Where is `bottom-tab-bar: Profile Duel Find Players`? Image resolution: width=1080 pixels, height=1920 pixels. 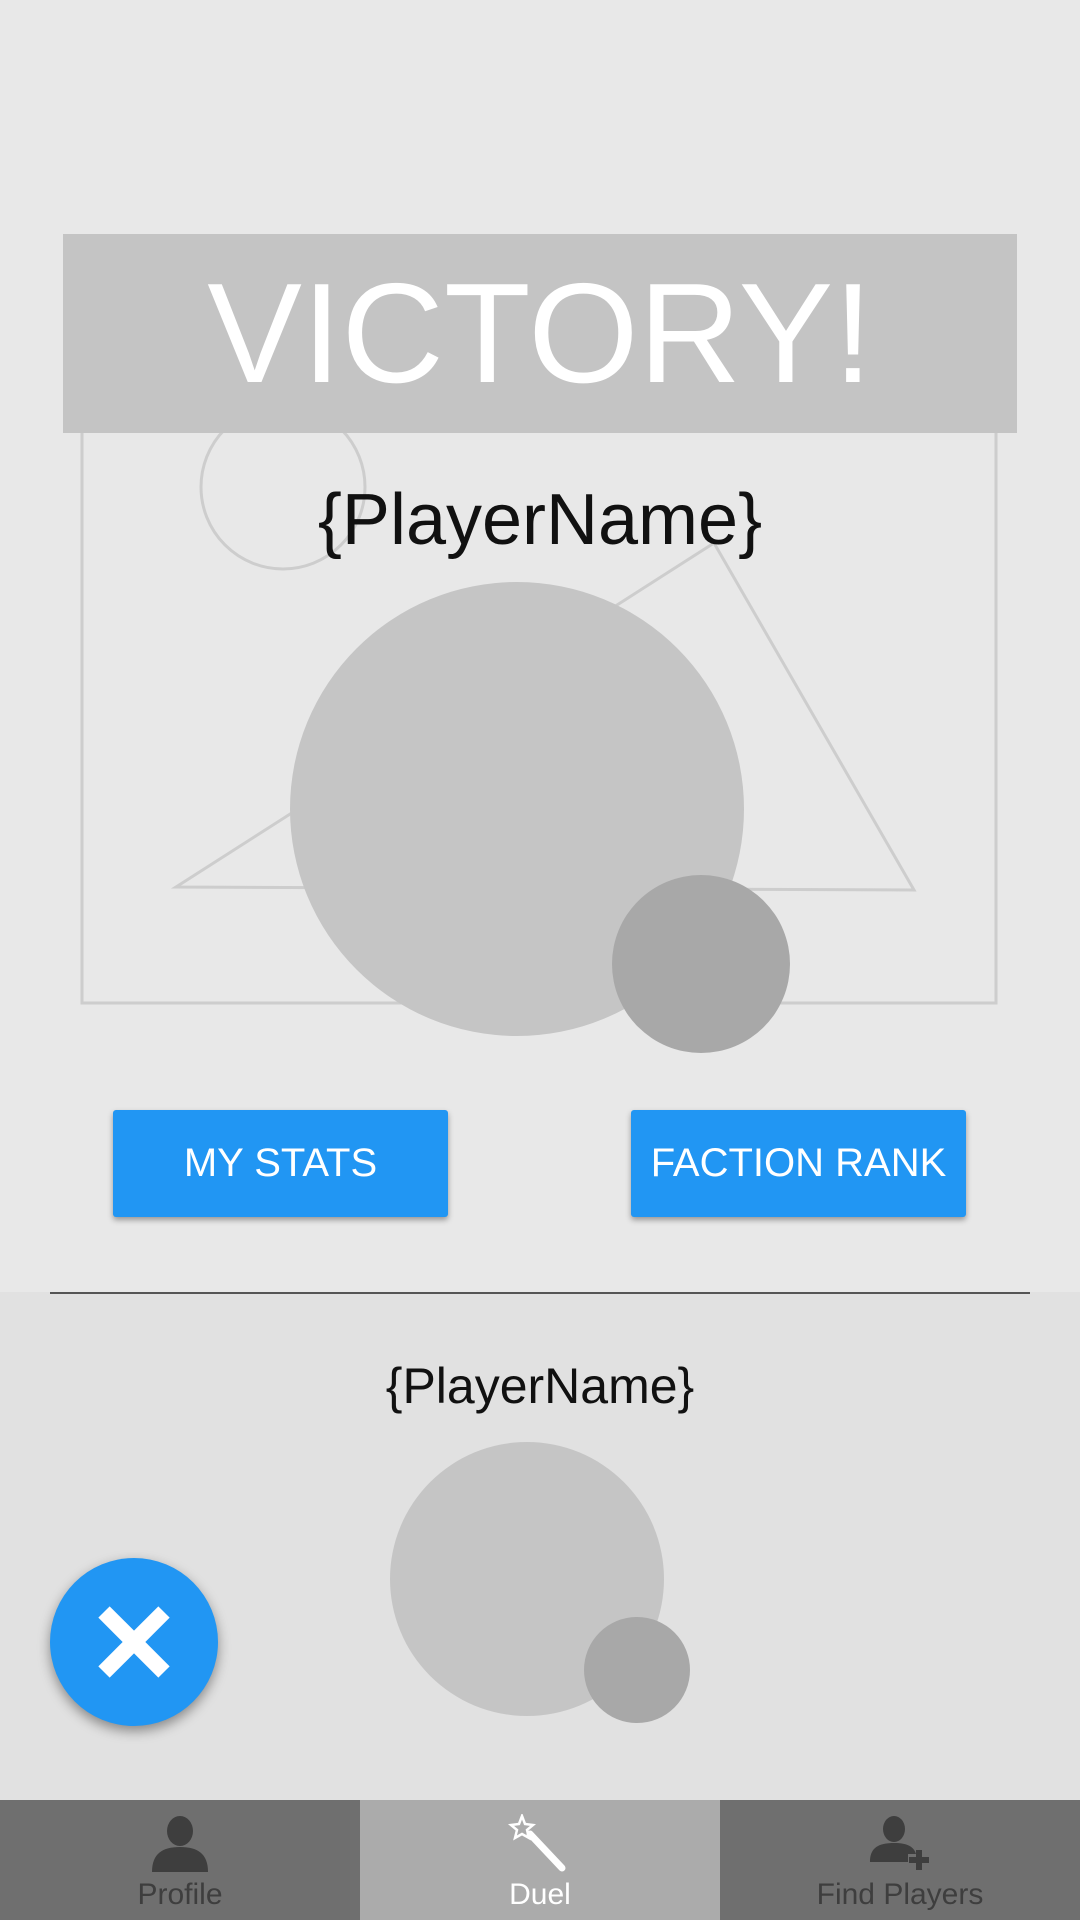 bottom-tab-bar: Profile Duel Find Players is located at coordinates (540, 1860).